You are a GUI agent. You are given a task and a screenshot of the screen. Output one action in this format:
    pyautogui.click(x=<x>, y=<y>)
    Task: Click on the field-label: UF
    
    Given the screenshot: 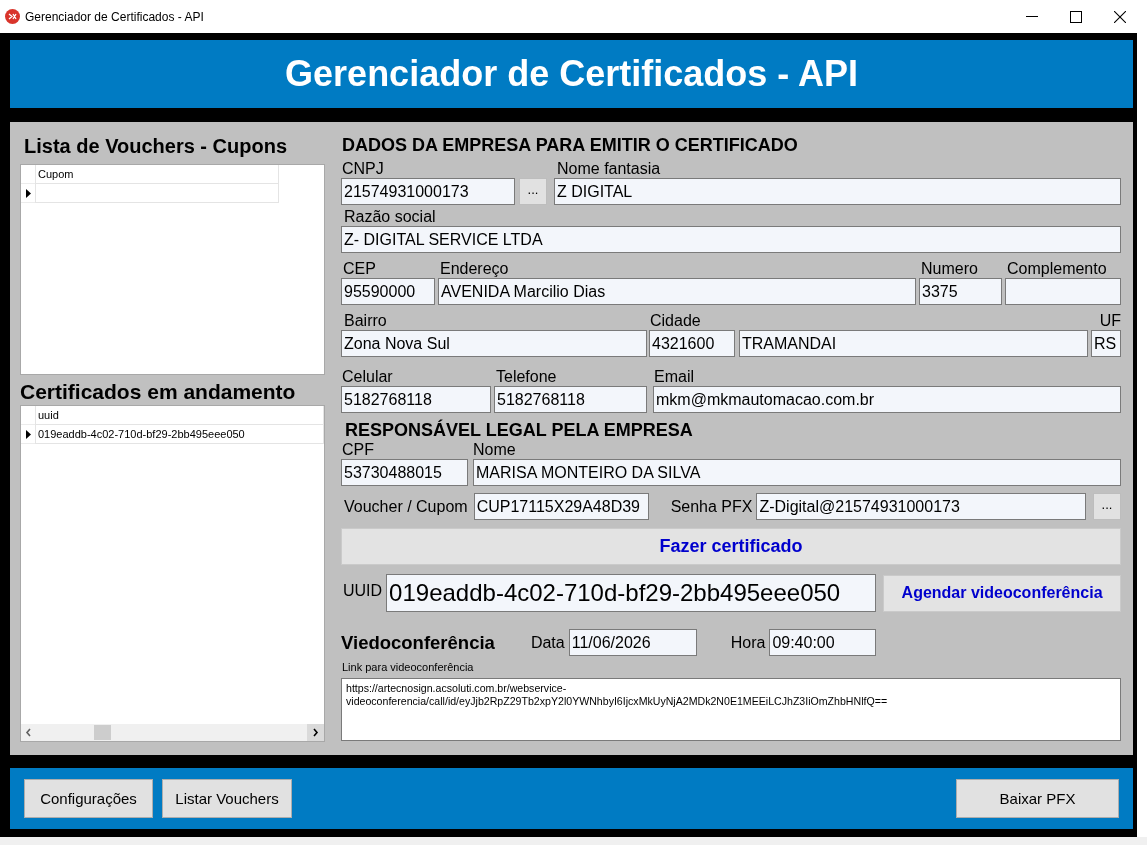 What is the action you would take?
    pyautogui.click(x=1110, y=321)
    